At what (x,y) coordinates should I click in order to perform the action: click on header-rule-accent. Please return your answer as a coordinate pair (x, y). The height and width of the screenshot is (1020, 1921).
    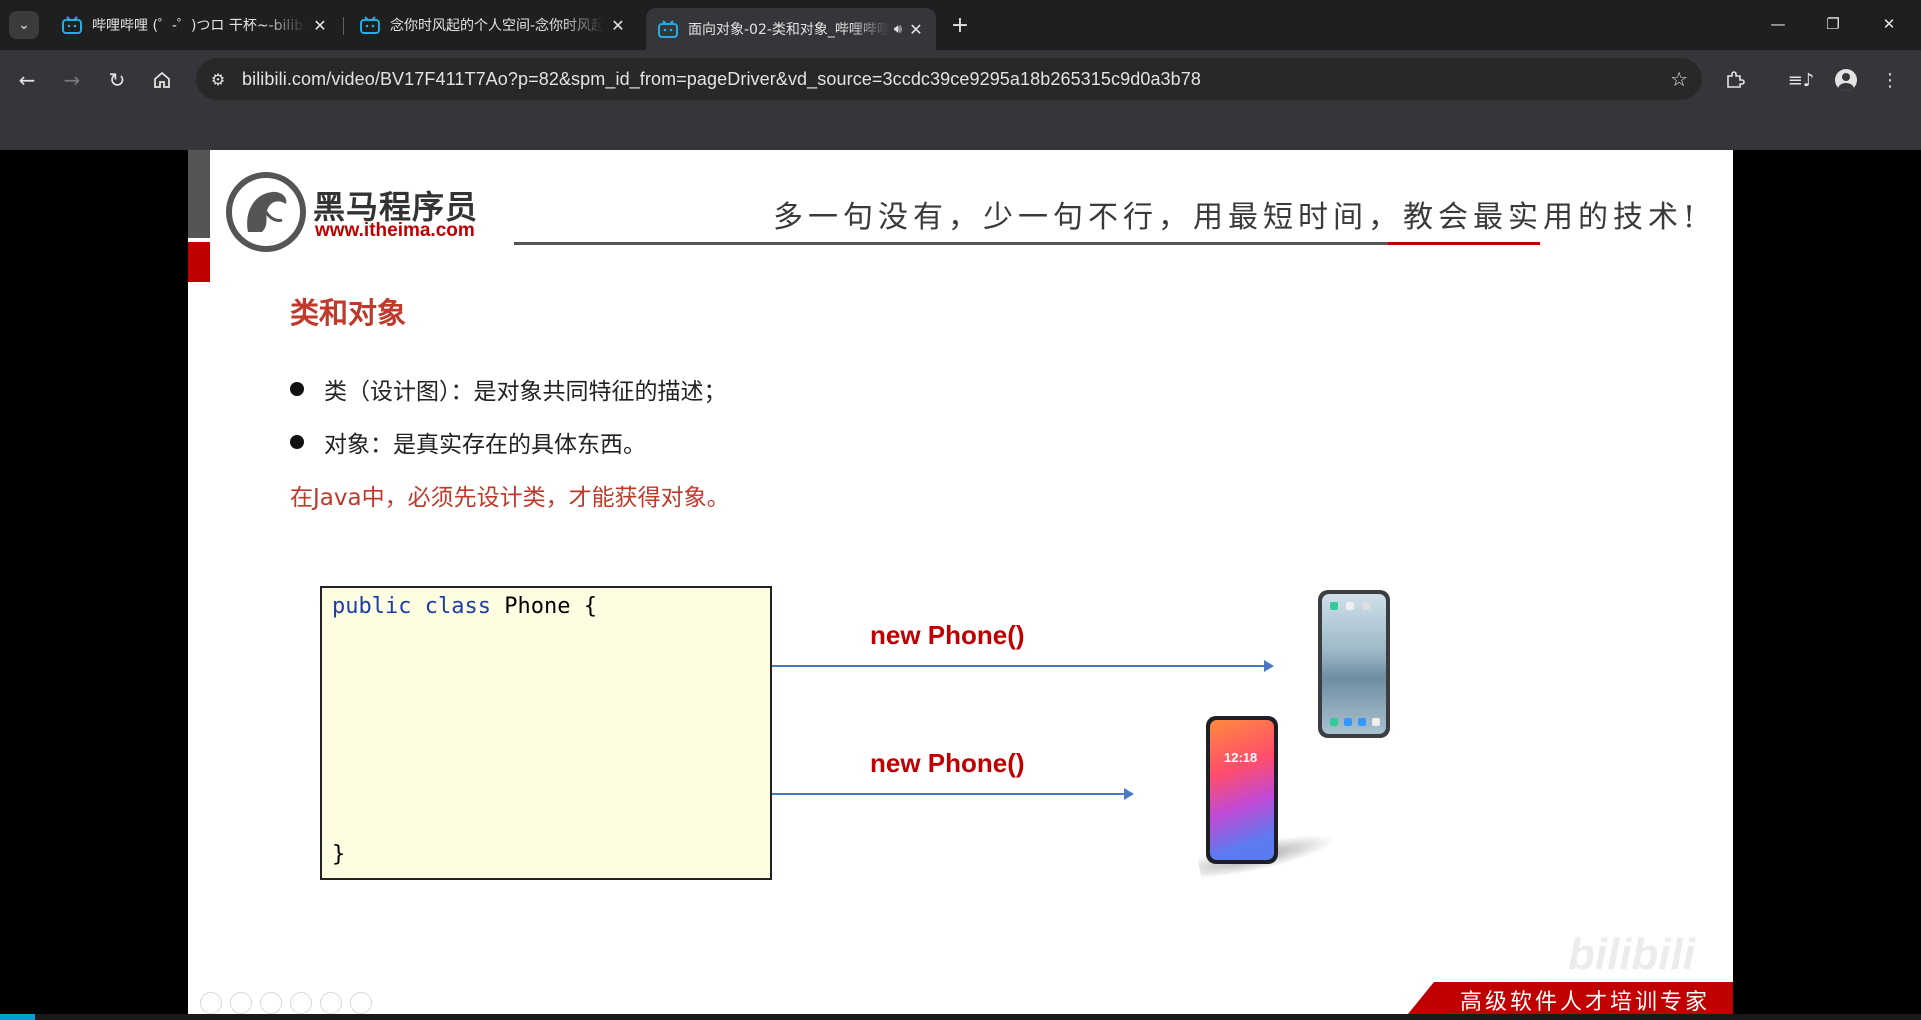
    Looking at the image, I should click on (1464, 243).